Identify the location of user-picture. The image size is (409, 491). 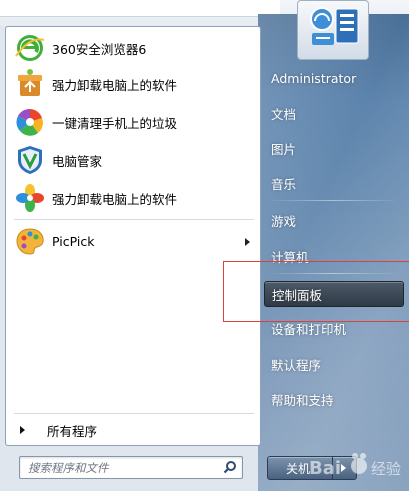
(333, 30).